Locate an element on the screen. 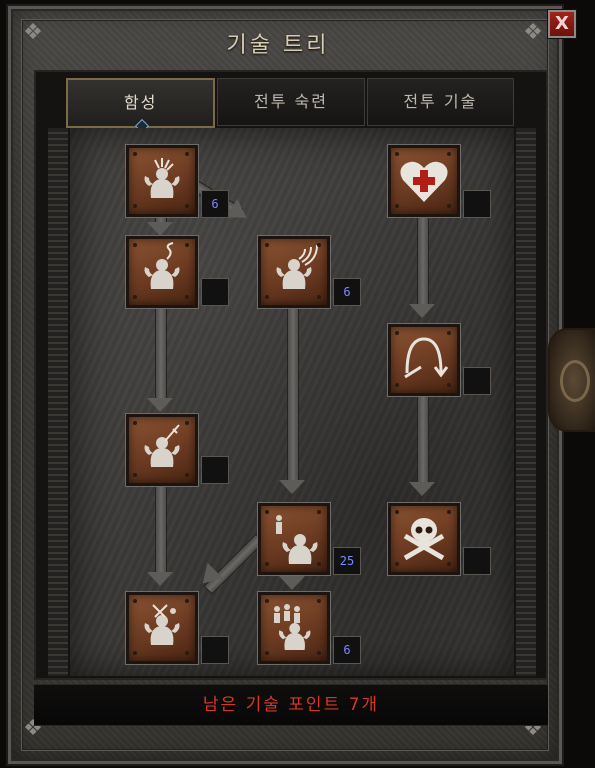 Image resolution: width=595 pixels, height=768 pixels. tab-combat-skills: 전투 기술 is located at coordinates (440, 102).